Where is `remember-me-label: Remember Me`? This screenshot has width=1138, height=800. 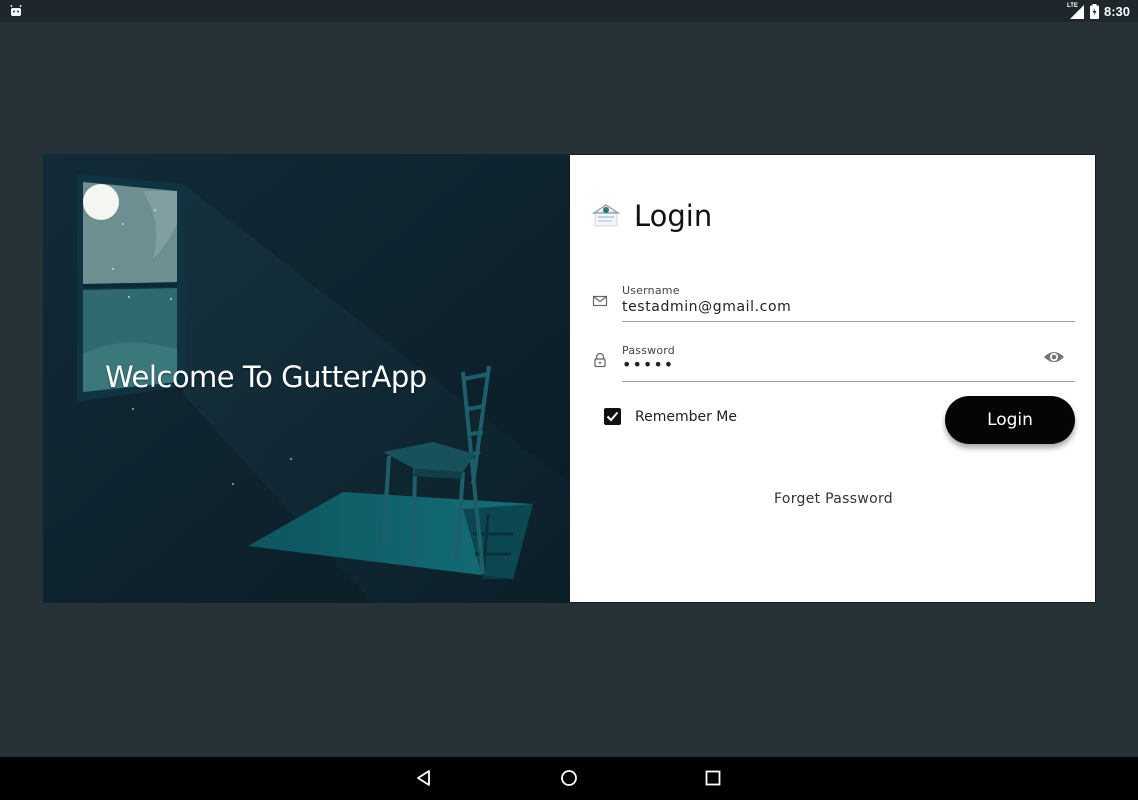 remember-me-label: Remember Me is located at coordinates (686, 416).